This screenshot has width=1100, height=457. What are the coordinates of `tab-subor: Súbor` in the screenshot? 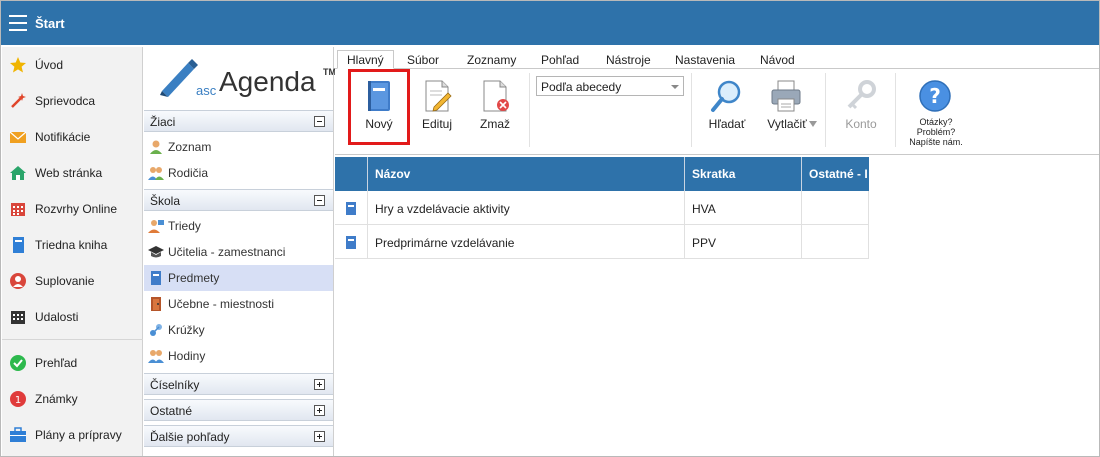 It's located at (423, 60).